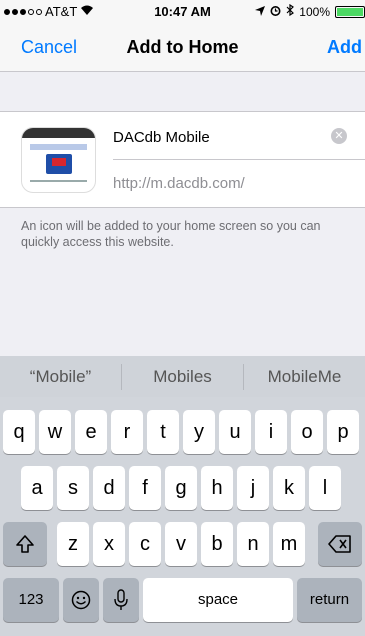  I want to click on key-v: v, so click(181, 544).